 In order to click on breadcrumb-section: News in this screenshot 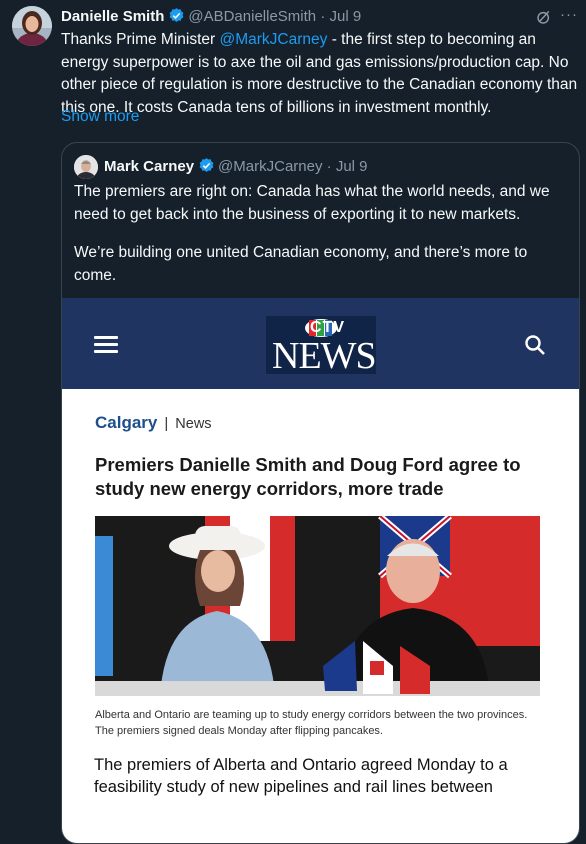, I will do `click(193, 424)`.